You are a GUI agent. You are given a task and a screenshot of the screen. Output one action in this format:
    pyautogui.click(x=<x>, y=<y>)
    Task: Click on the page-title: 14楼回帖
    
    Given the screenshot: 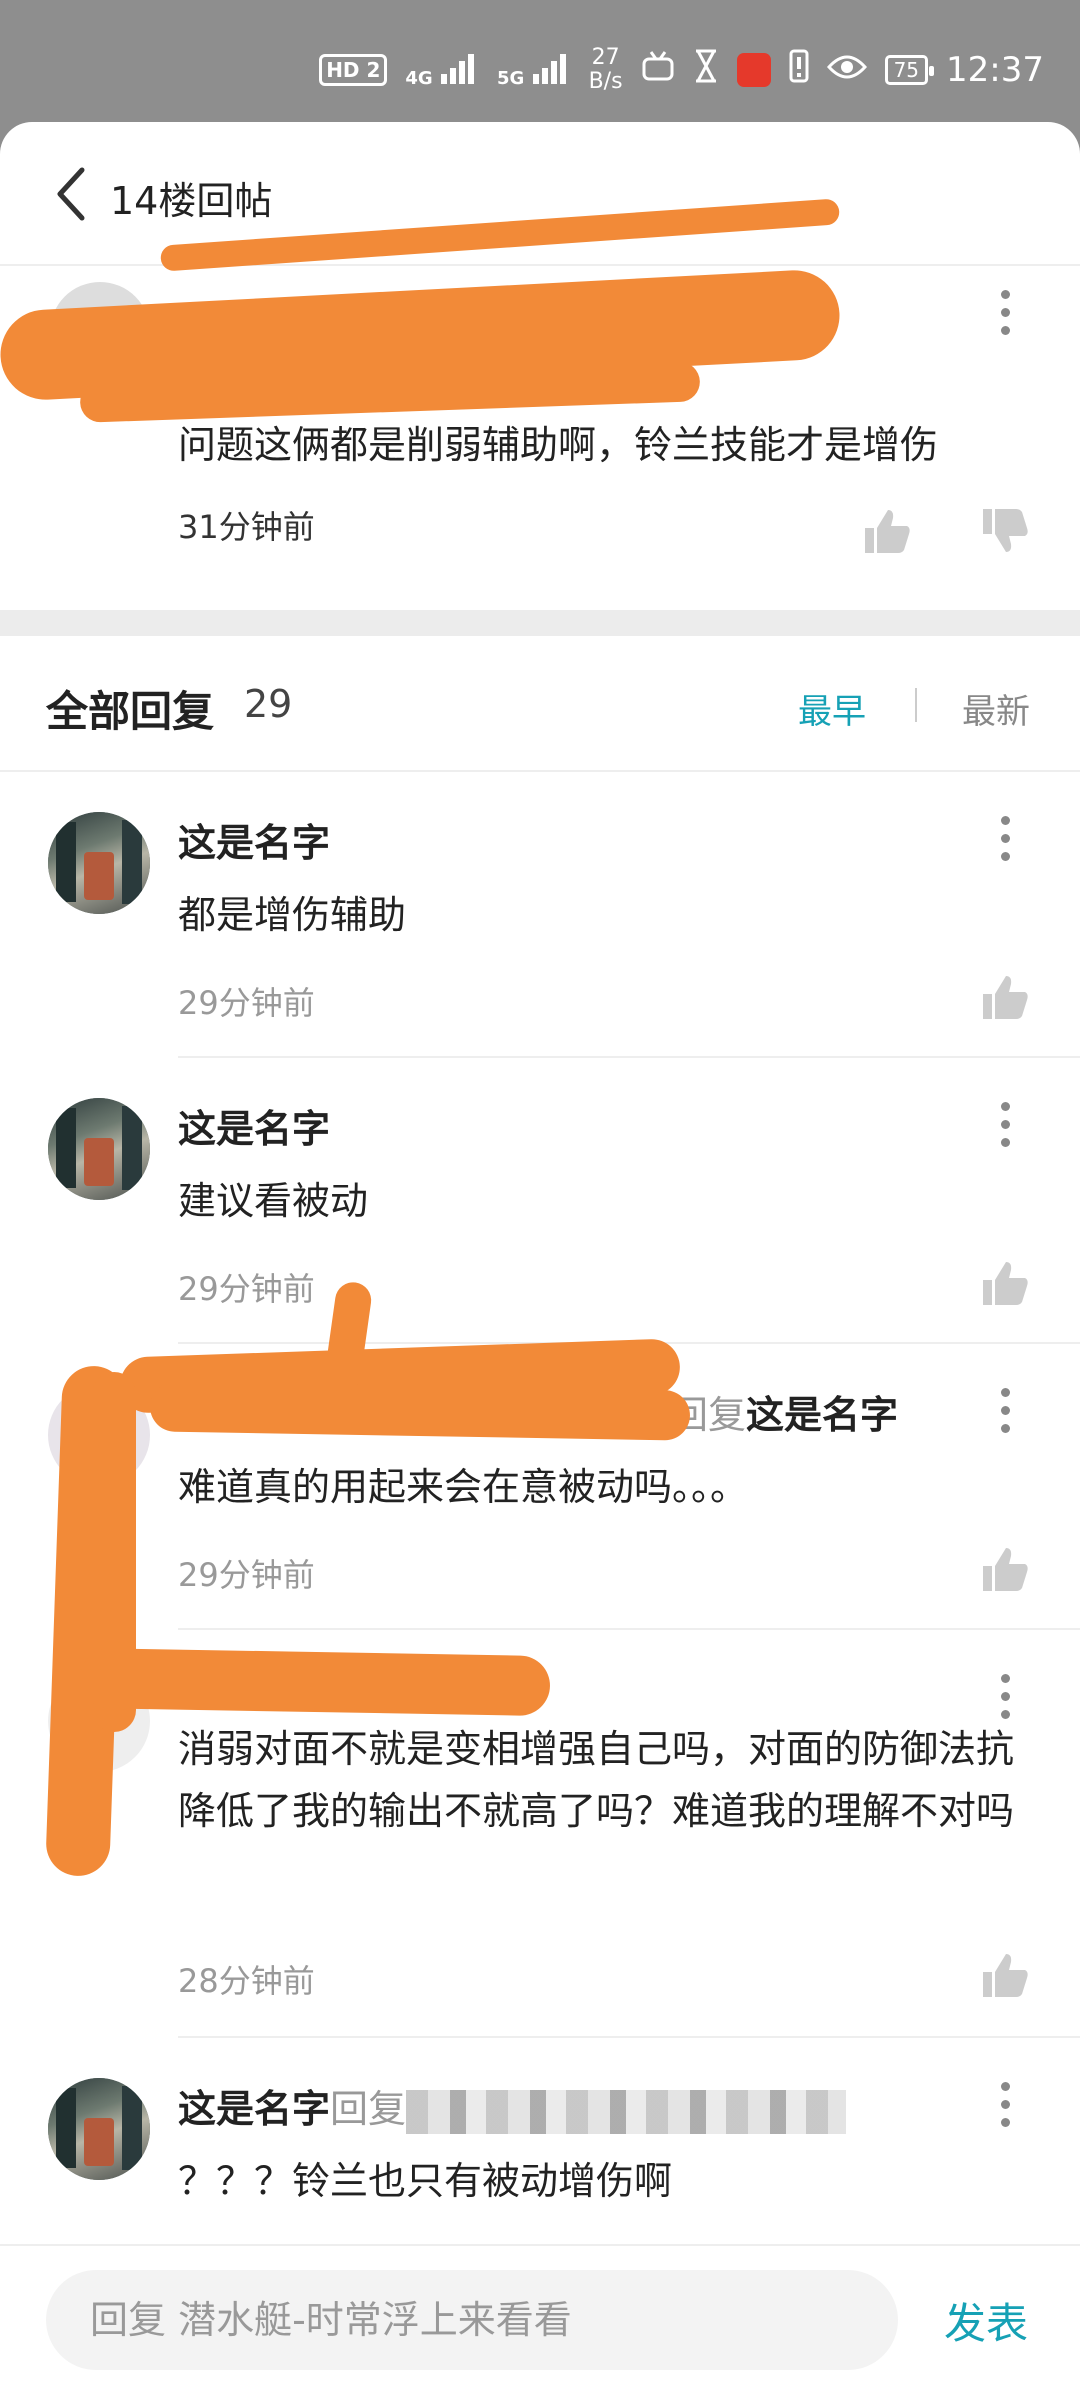 What is the action you would take?
    pyautogui.click(x=191, y=201)
    